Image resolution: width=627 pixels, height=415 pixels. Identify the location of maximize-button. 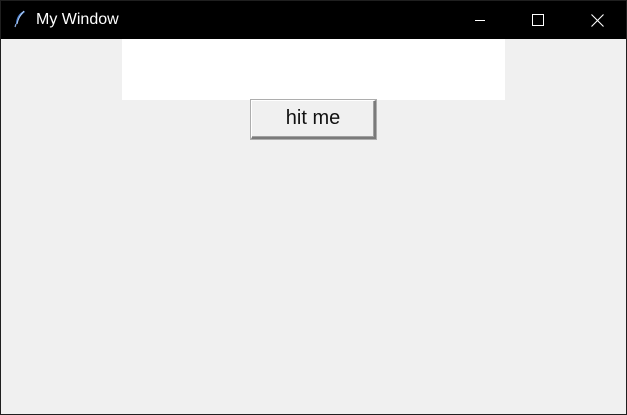
(538, 20).